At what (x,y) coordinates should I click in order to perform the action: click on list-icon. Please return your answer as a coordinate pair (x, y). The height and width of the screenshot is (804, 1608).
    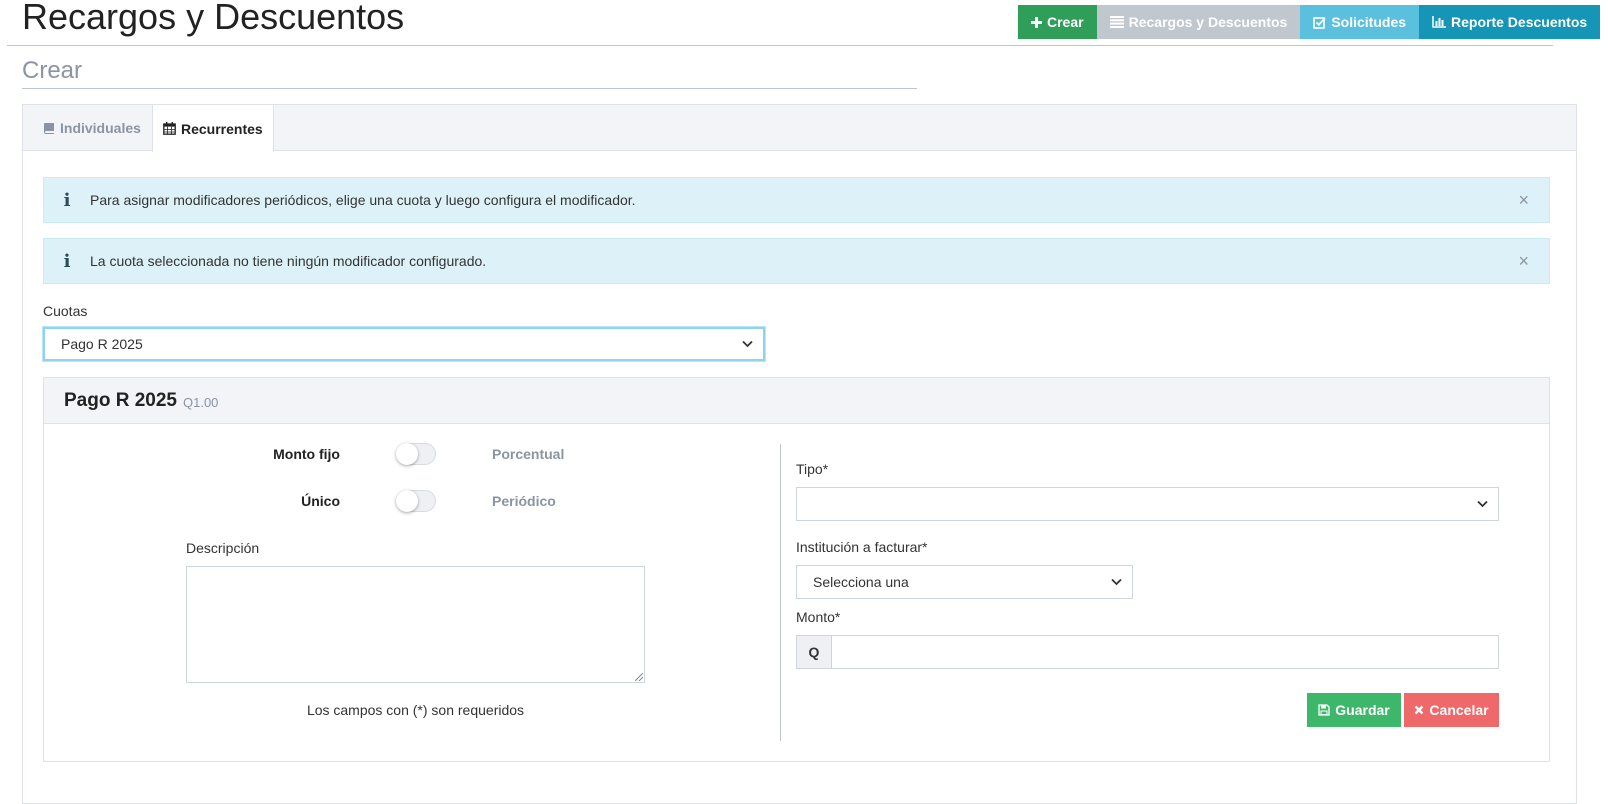
    Looking at the image, I should click on (1116, 22).